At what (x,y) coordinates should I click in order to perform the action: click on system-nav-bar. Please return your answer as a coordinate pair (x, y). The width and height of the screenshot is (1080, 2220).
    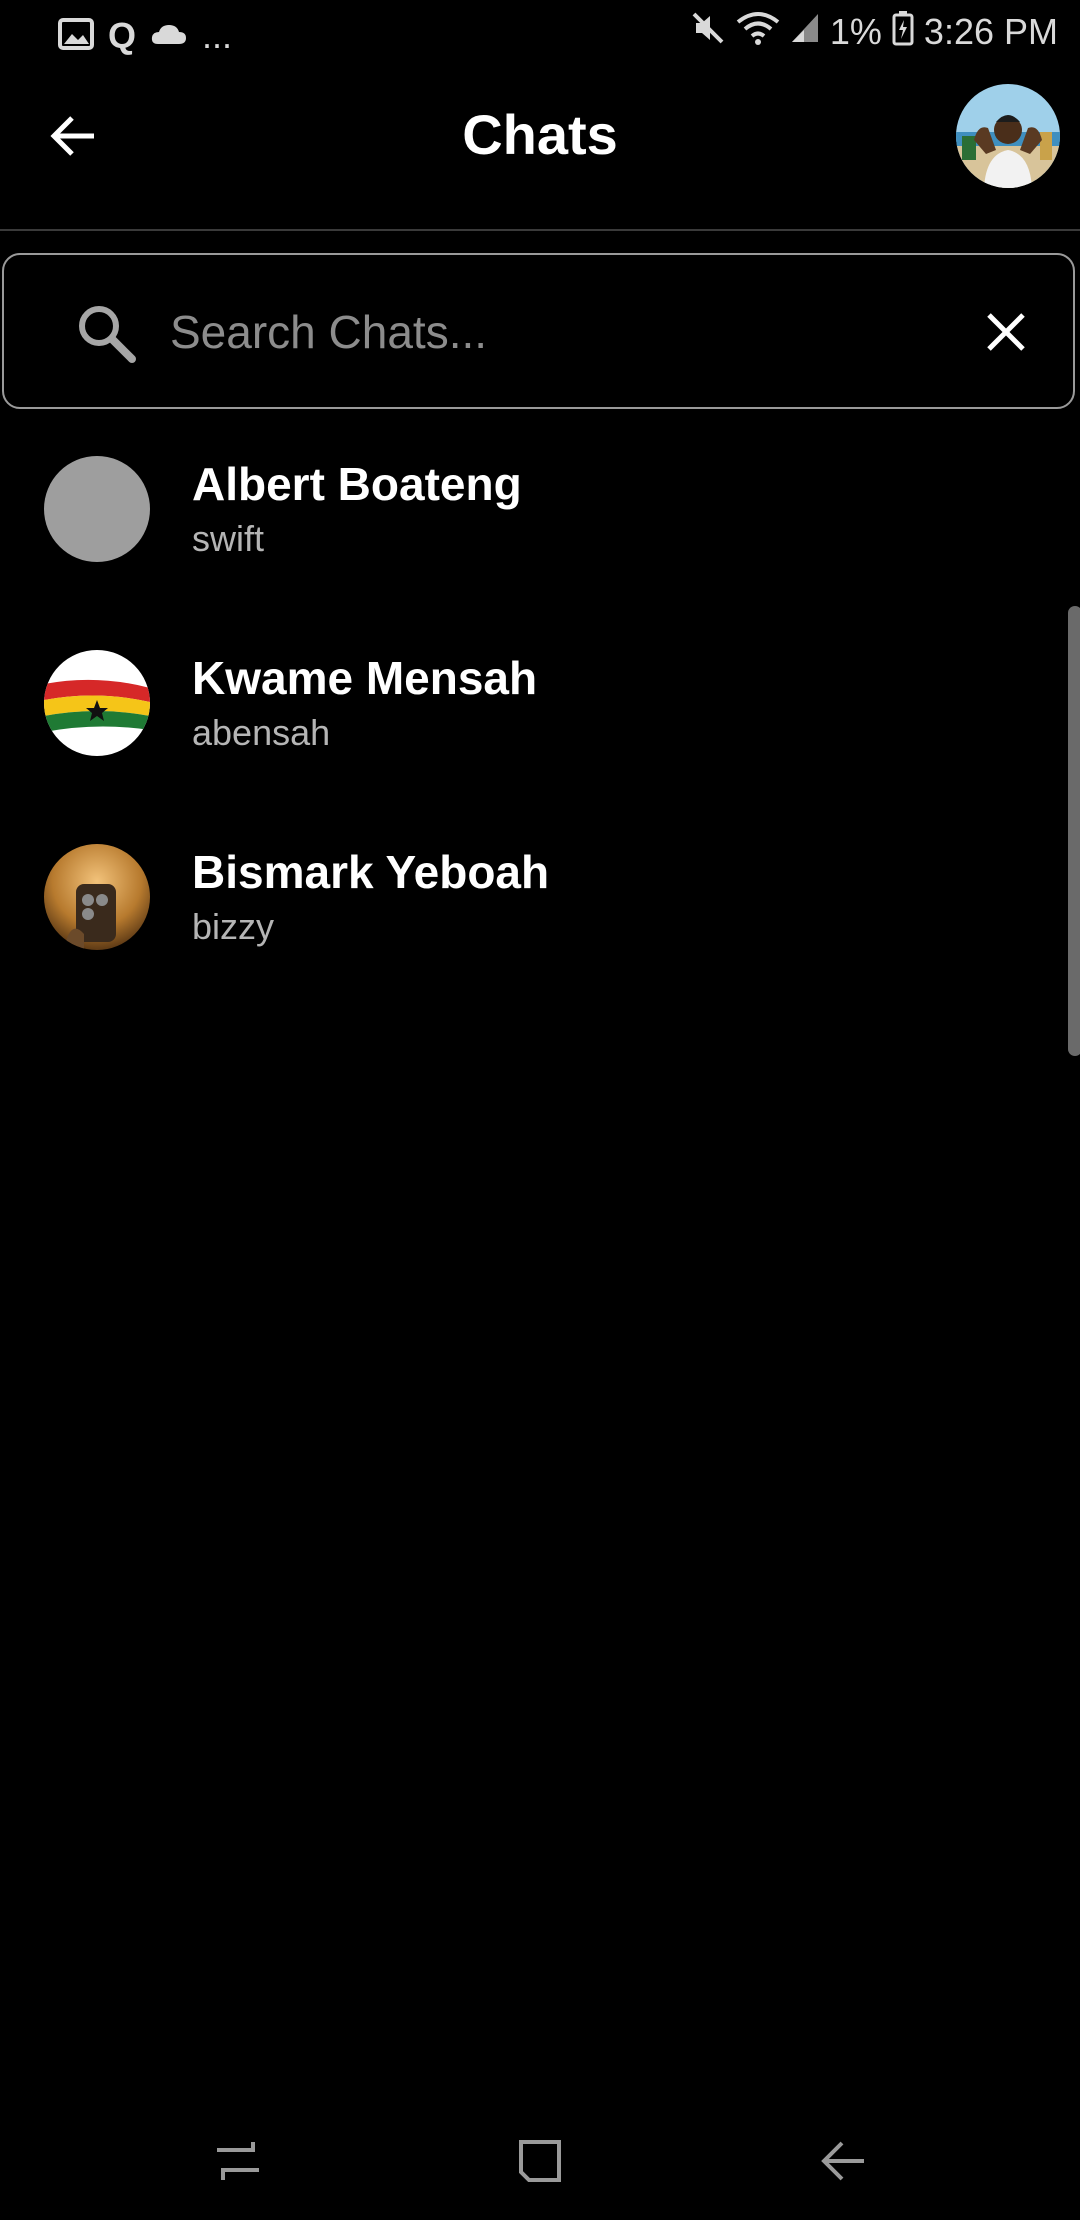
    Looking at the image, I should click on (540, 2160).